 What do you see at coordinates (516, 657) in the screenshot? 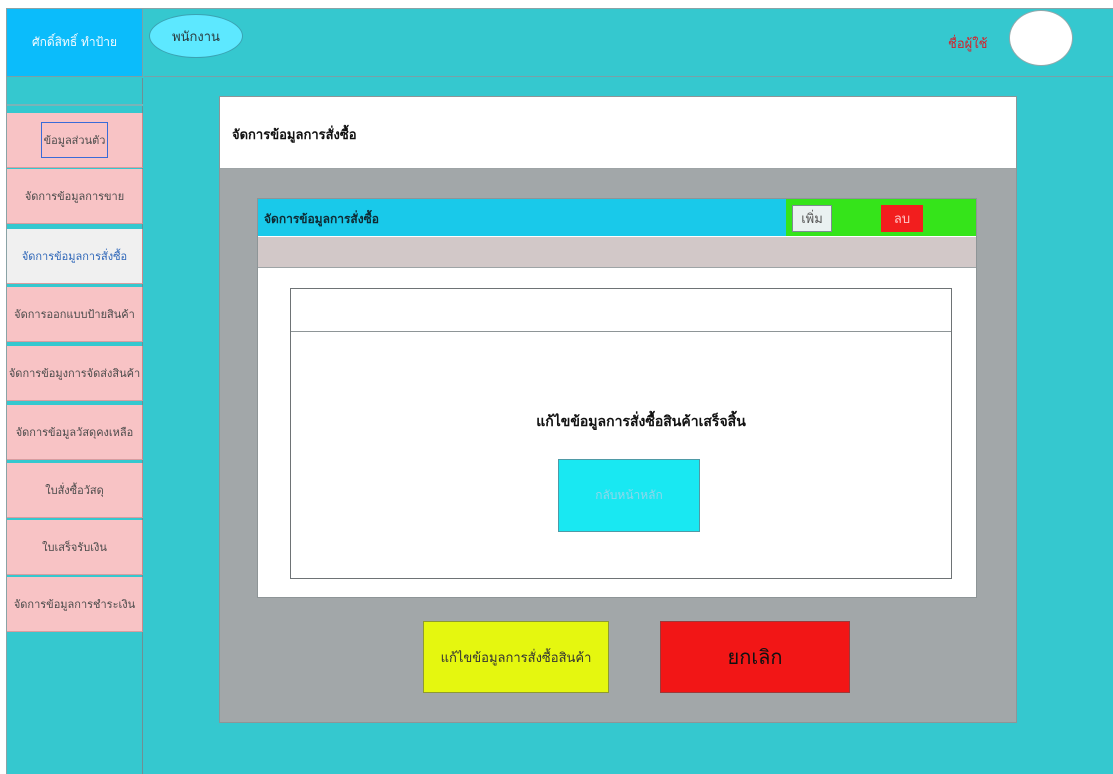
I see `edit-order-button: แก้ไขข้อมูลการสั่งซื้อสินค้า` at bounding box center [516, 657].